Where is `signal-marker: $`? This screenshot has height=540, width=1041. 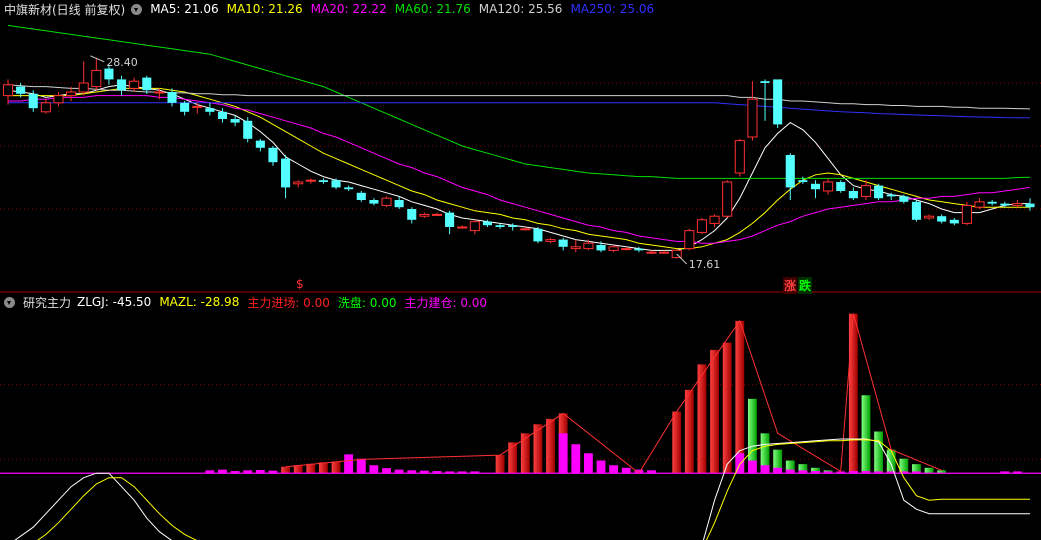
signal-marker: $ is located at coordinates (300, 284).